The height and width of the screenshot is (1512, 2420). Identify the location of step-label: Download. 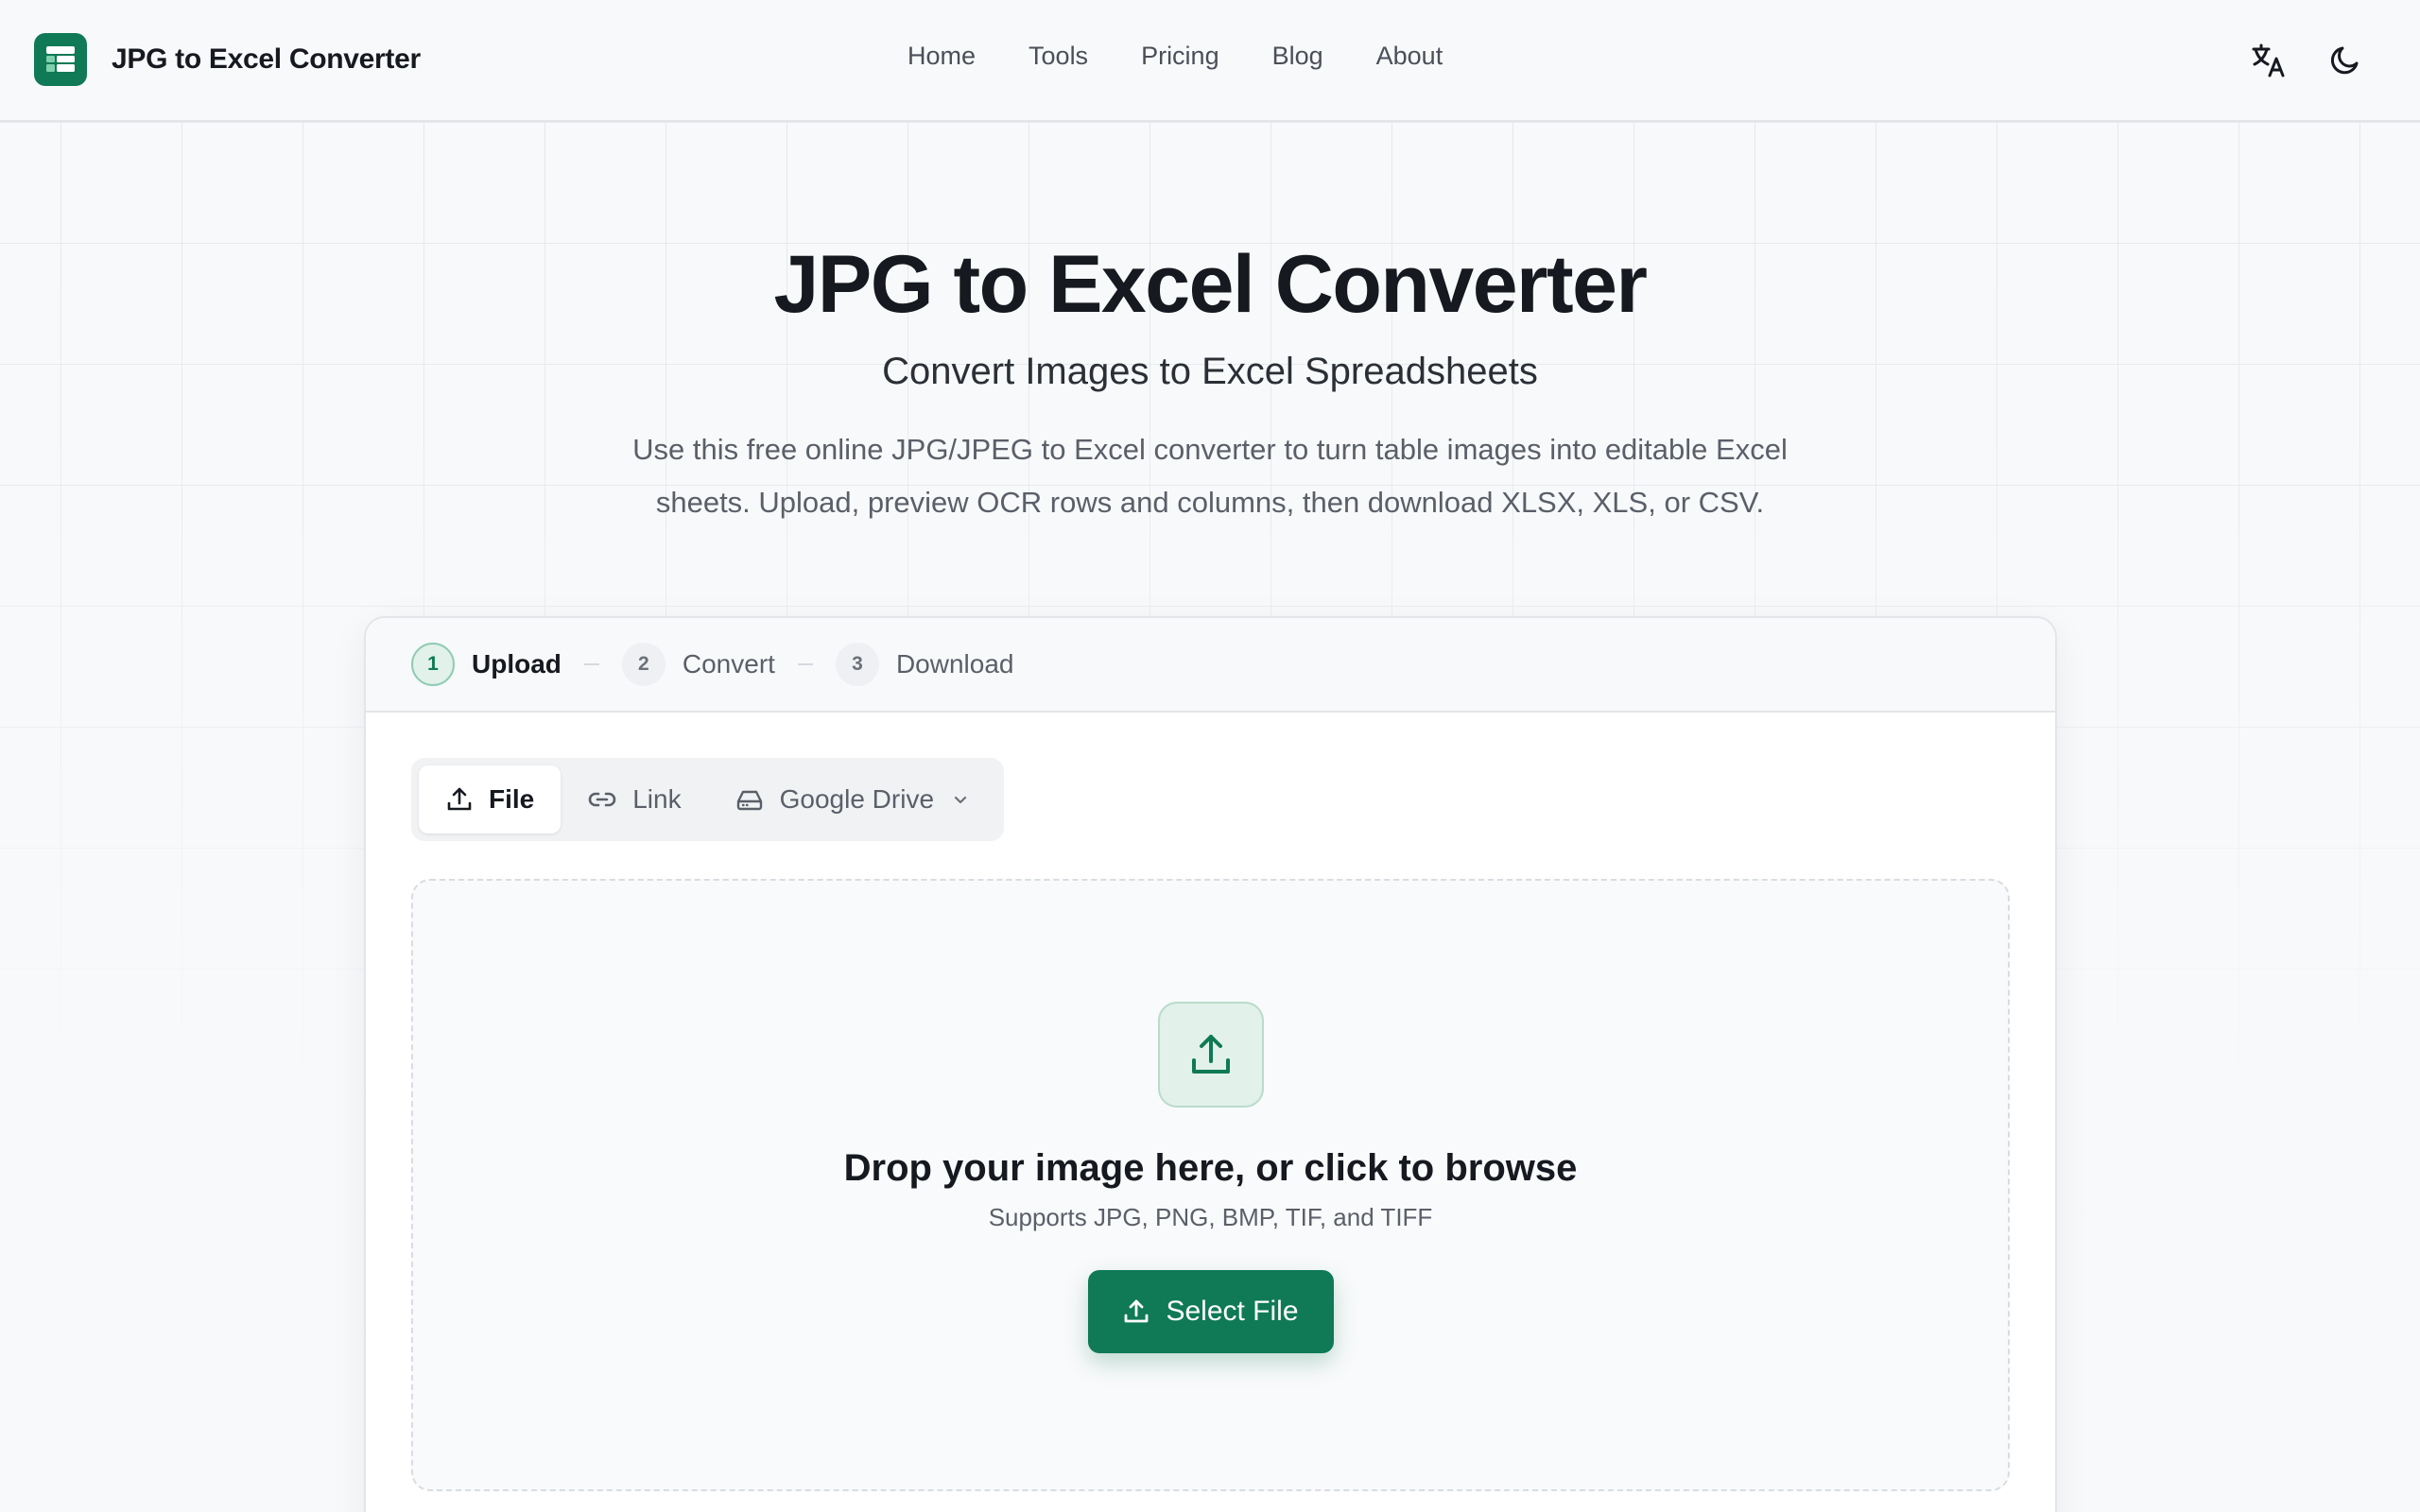
(954, 664).